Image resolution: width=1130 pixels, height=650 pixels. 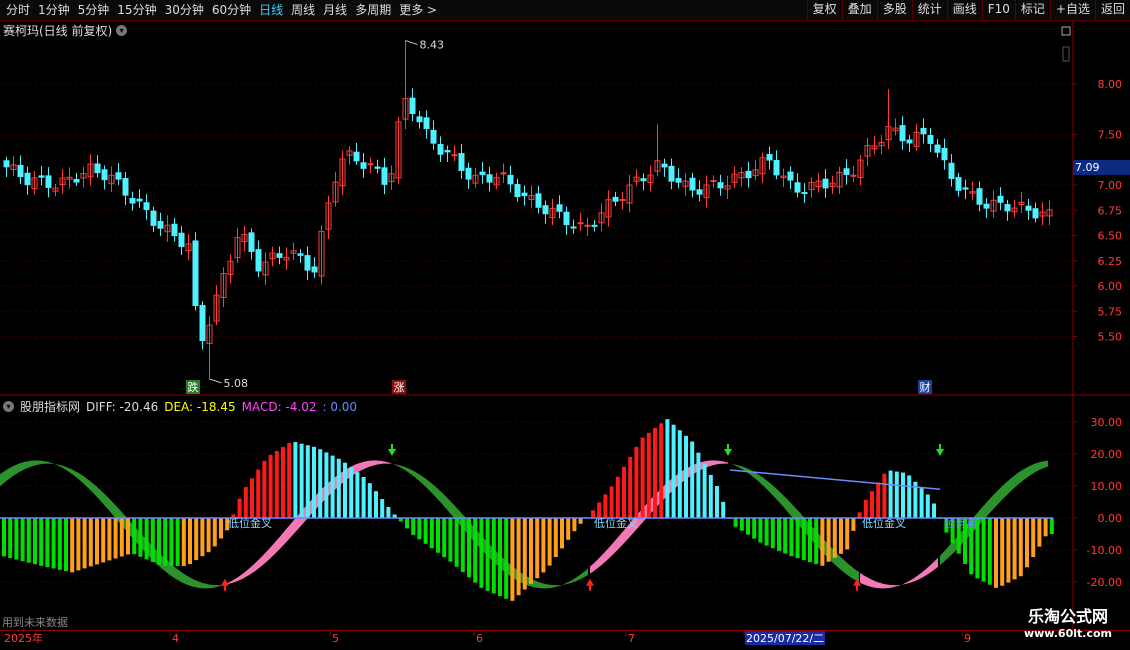 What do you see at coordinates (998, 10) in the screenshot?
I see `toolbar-button: F10` at bounding box center [998, 10].